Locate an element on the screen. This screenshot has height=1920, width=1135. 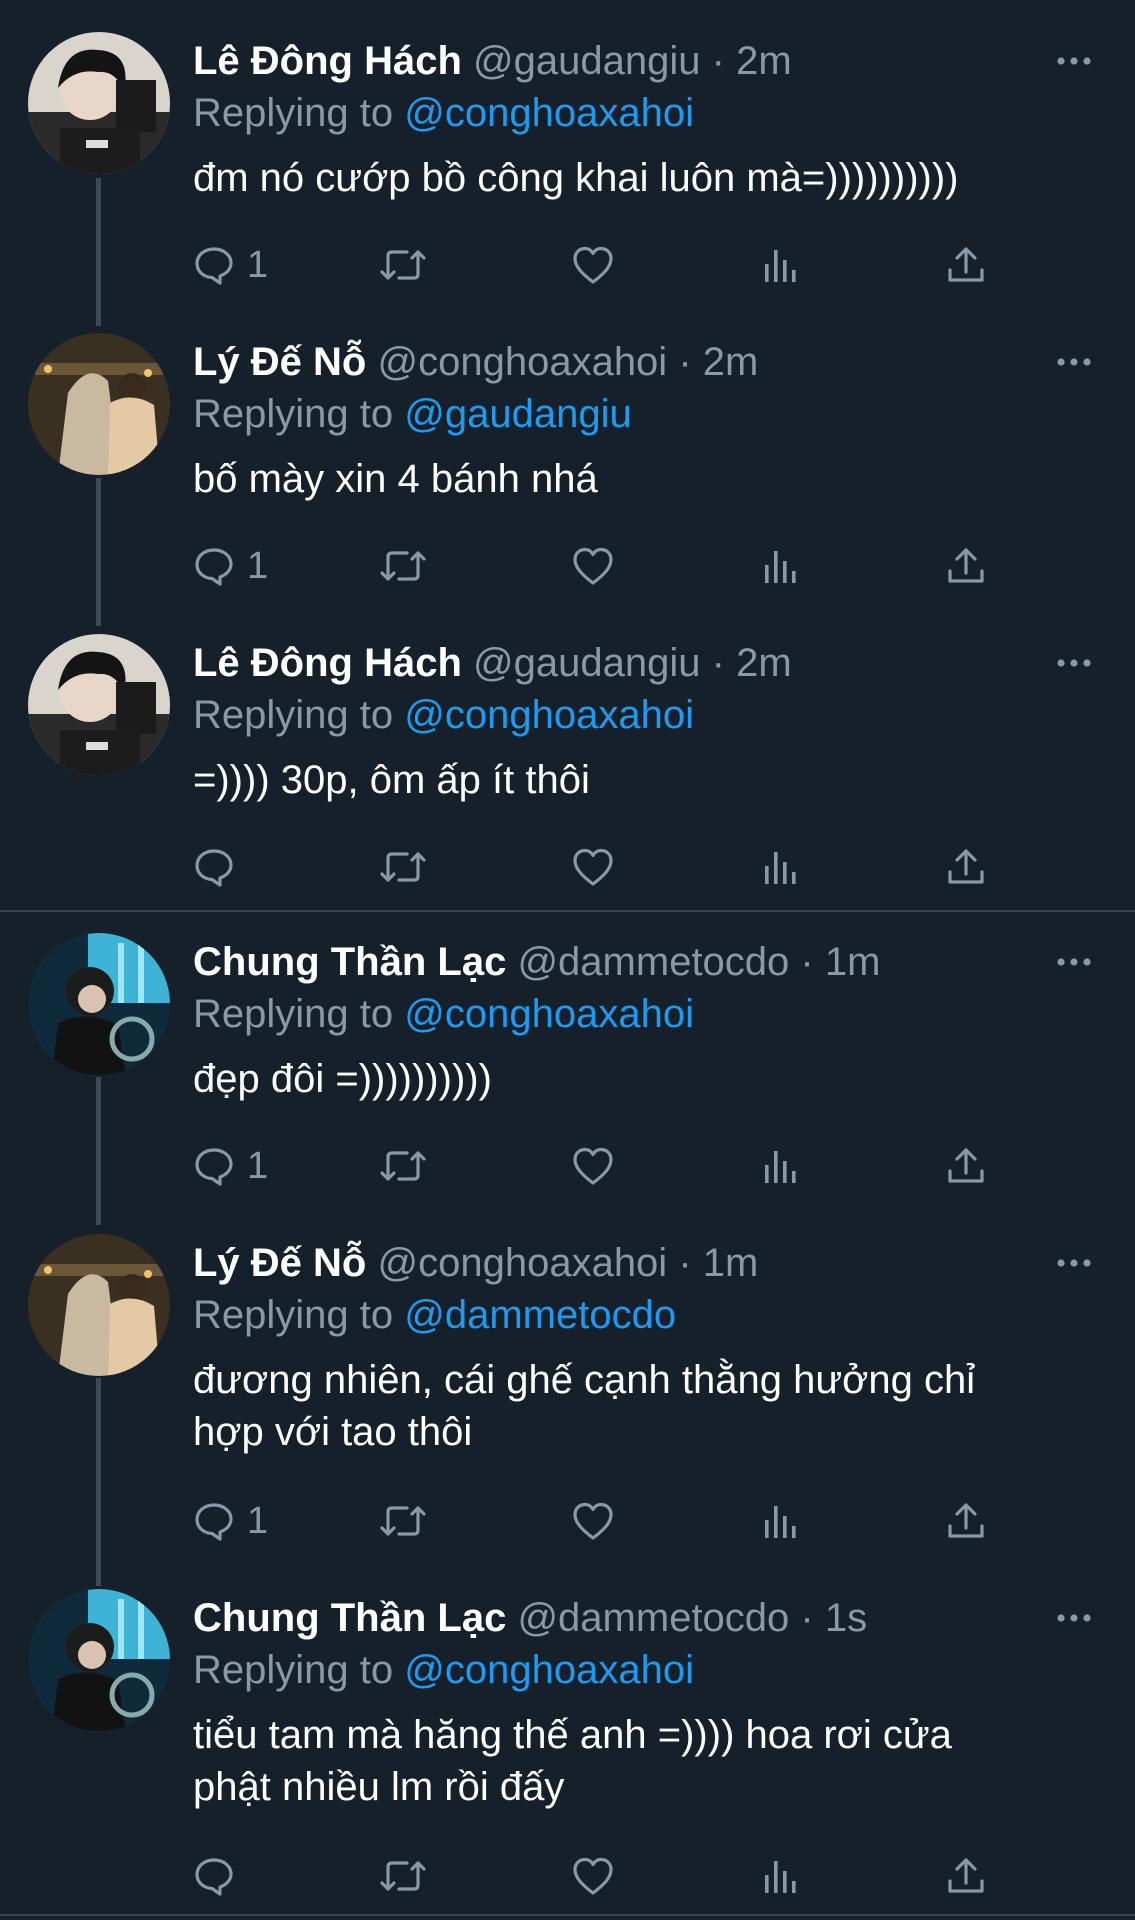
tweet-text-line: đẹp đôi =)))))))))) is located at coordinates (342, 1079).